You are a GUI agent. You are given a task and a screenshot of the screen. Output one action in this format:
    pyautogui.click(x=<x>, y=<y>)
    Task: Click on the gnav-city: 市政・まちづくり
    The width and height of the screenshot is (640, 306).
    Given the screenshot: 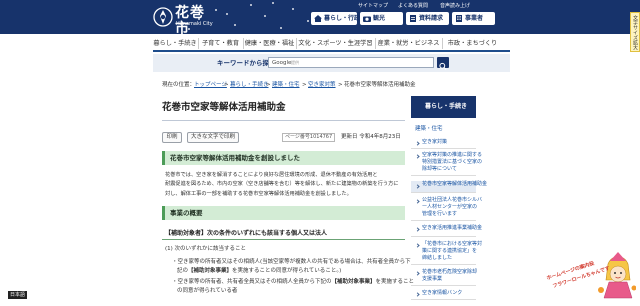 What is the action you would take?
    pyautogui.click(x=472, y=43)
    